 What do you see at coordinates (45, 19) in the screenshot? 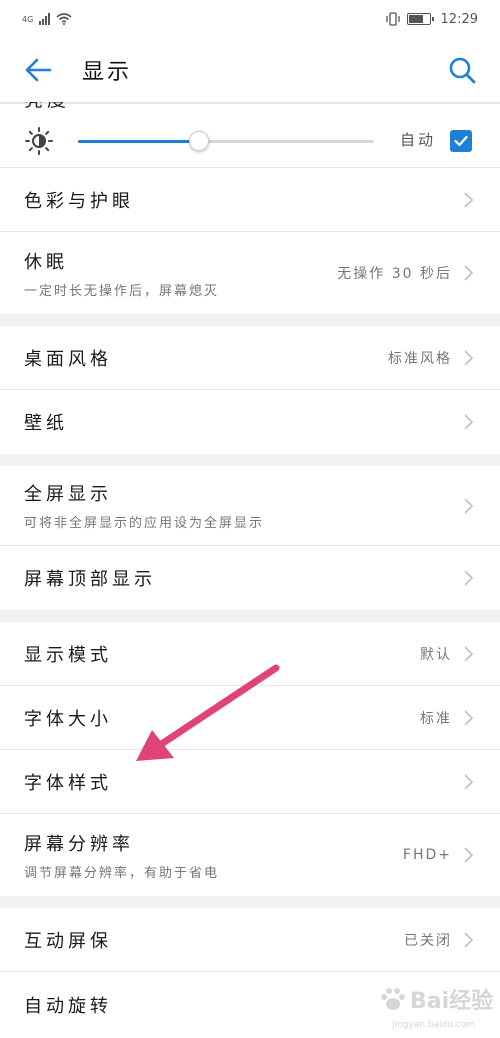
I see `signal-icon` at bounding box center [45, 19].